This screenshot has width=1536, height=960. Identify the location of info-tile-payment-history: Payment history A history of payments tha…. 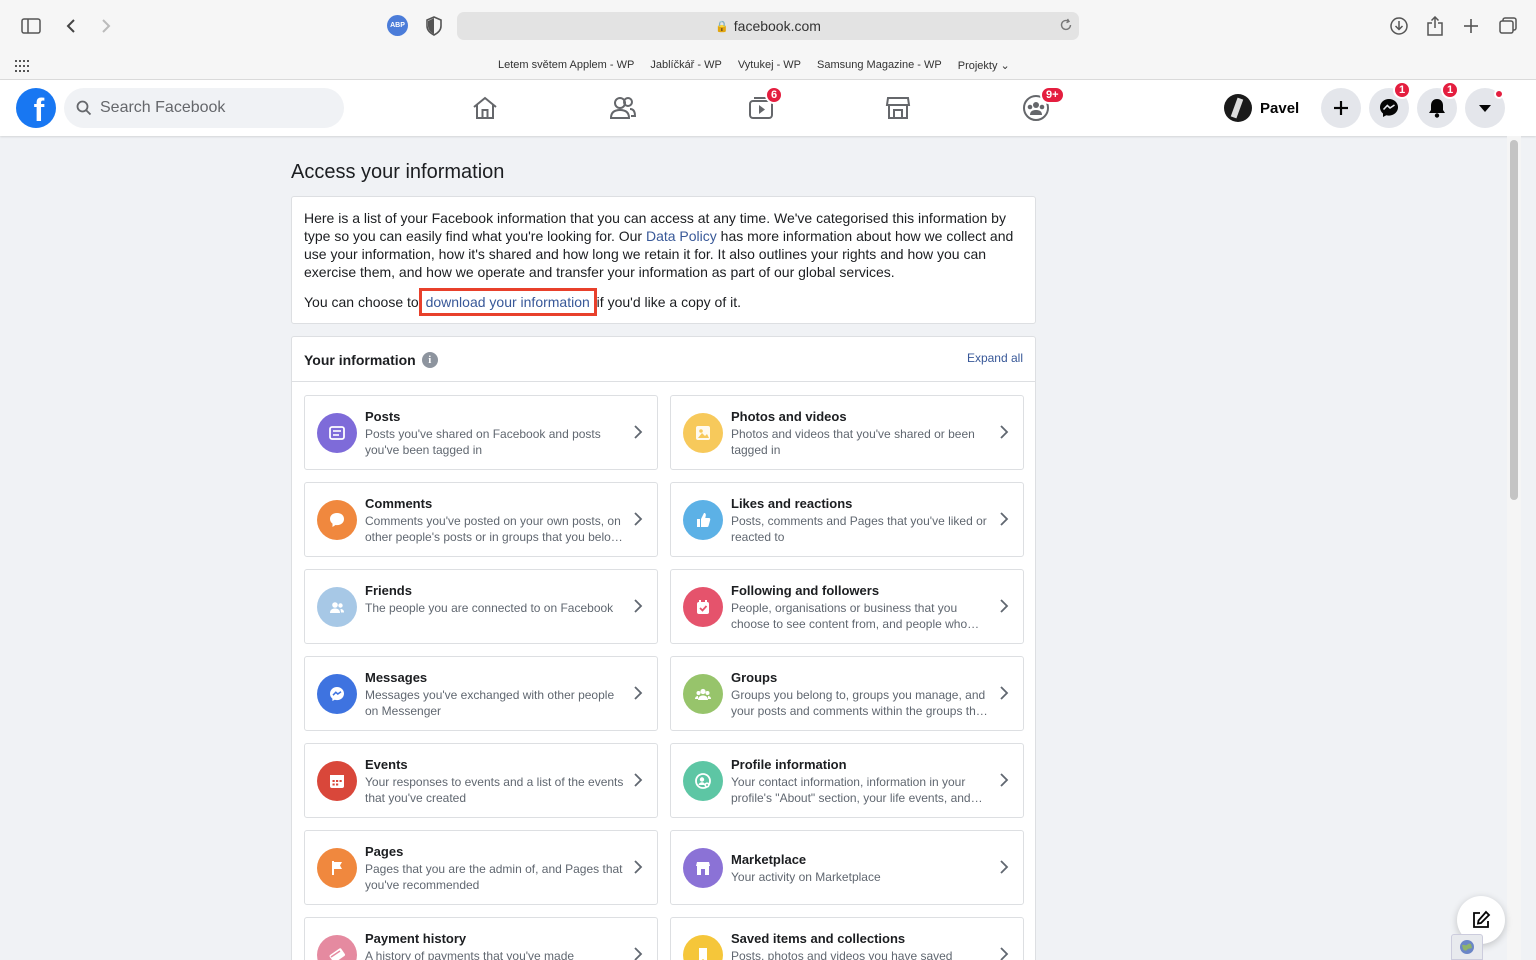
(481, 938).